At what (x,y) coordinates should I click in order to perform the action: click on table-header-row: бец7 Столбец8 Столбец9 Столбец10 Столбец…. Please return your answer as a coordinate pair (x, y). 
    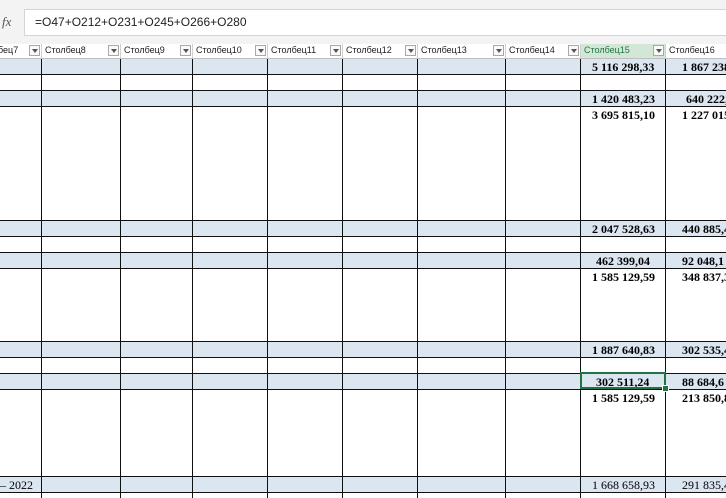
    Looking at the image, I should click on (363, 51).